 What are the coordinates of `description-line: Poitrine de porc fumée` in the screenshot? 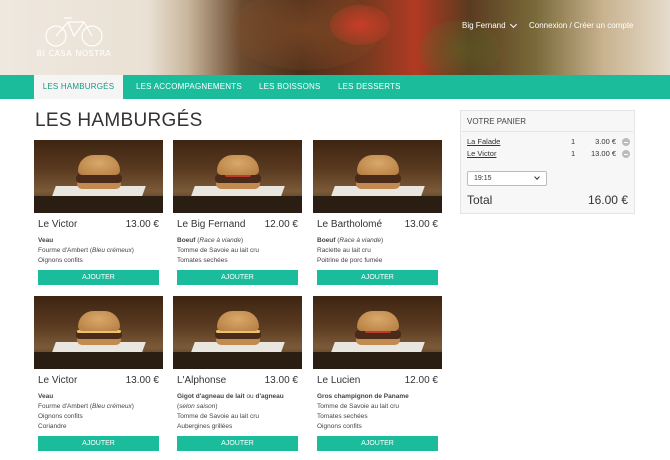 It's located at (350, 260).